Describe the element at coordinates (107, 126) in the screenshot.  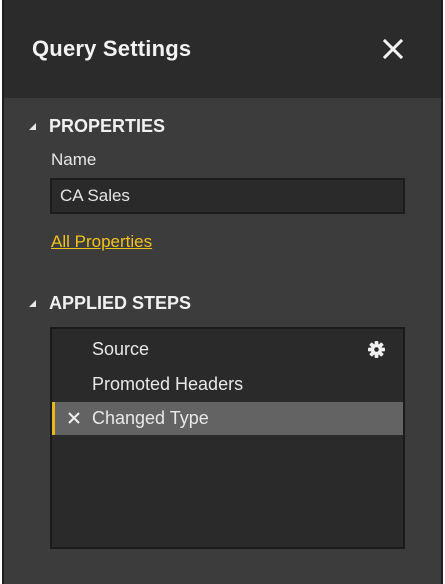
I see `properties-section-label: PROPERTIES` at that location.